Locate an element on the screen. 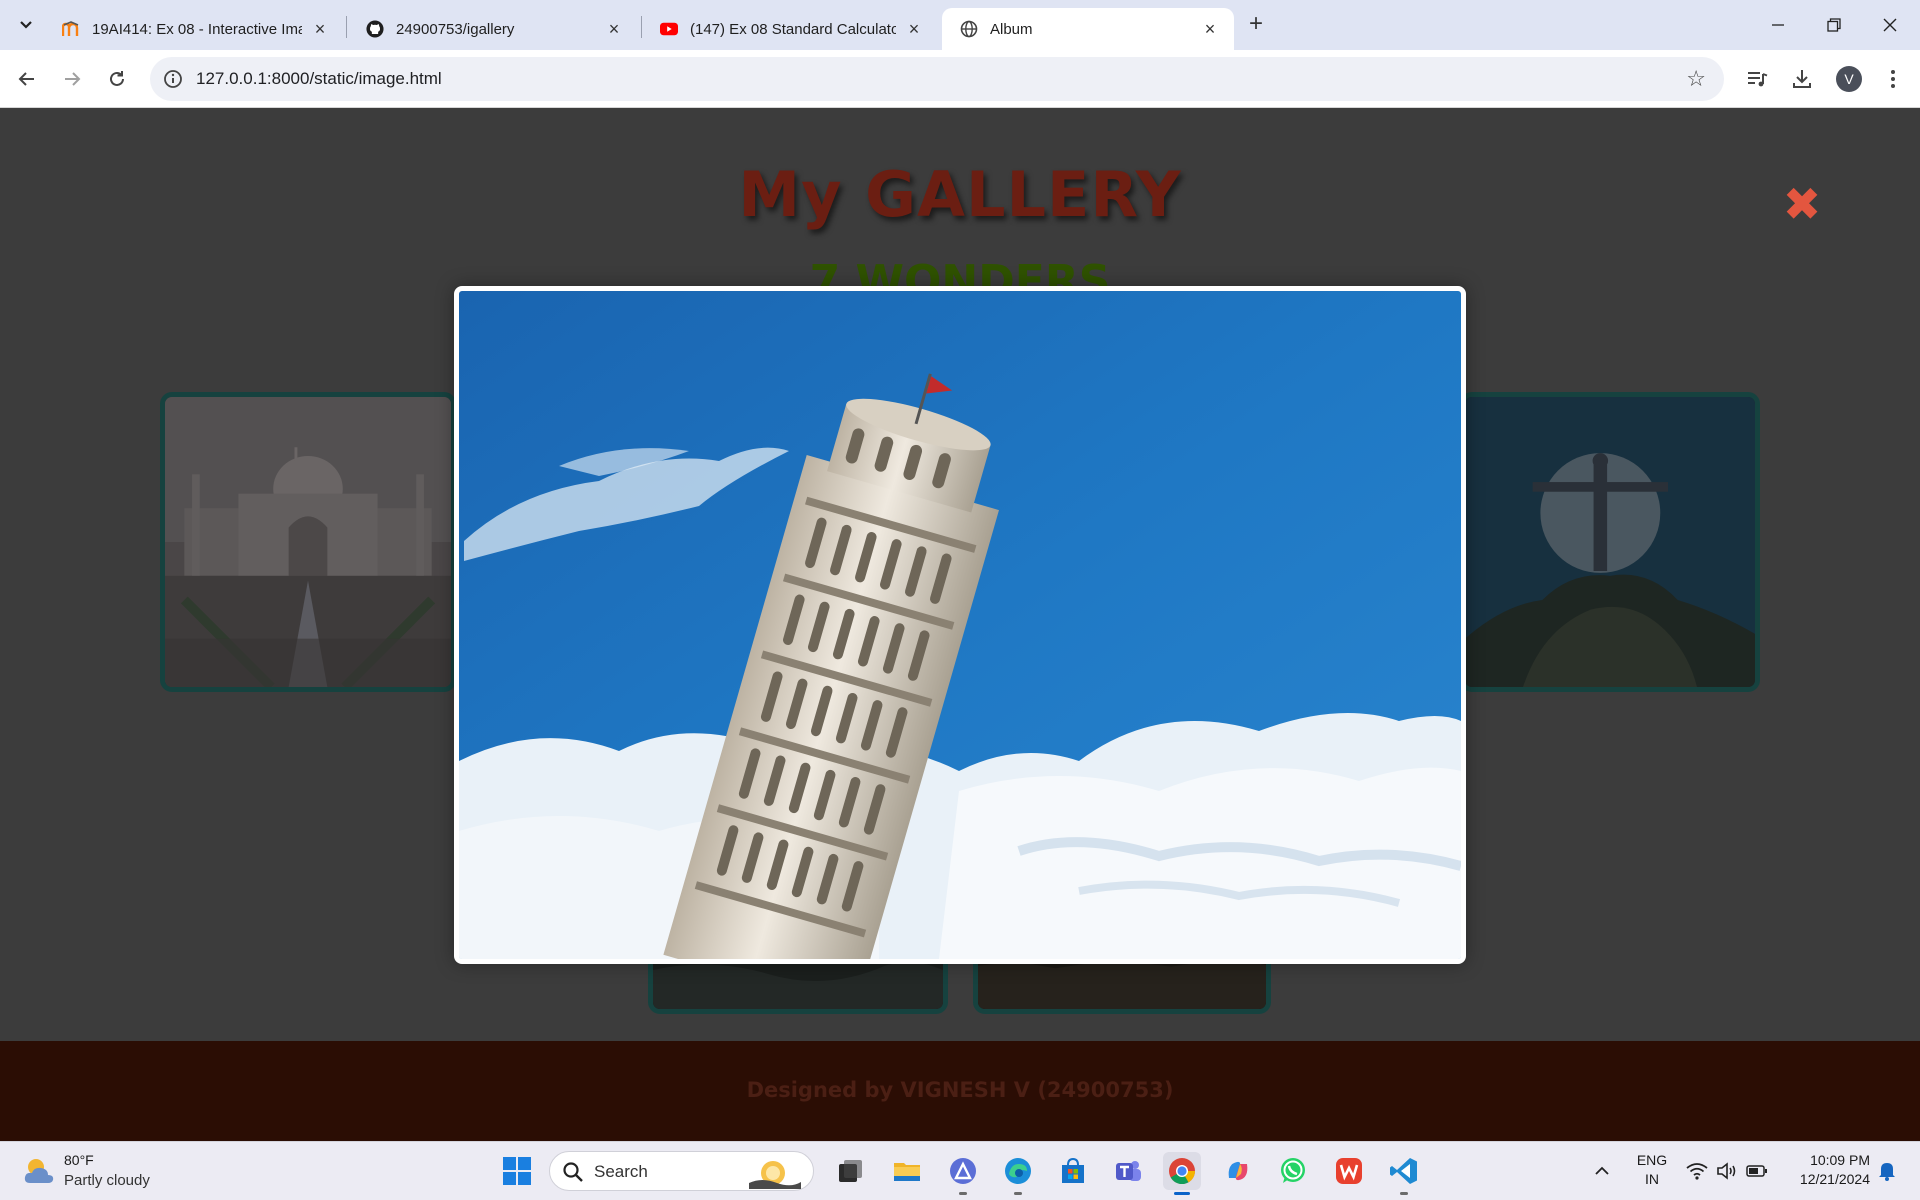 The height and width of the screenshot is (1200, 1920). forward-button is located at coordinates (72, 79).